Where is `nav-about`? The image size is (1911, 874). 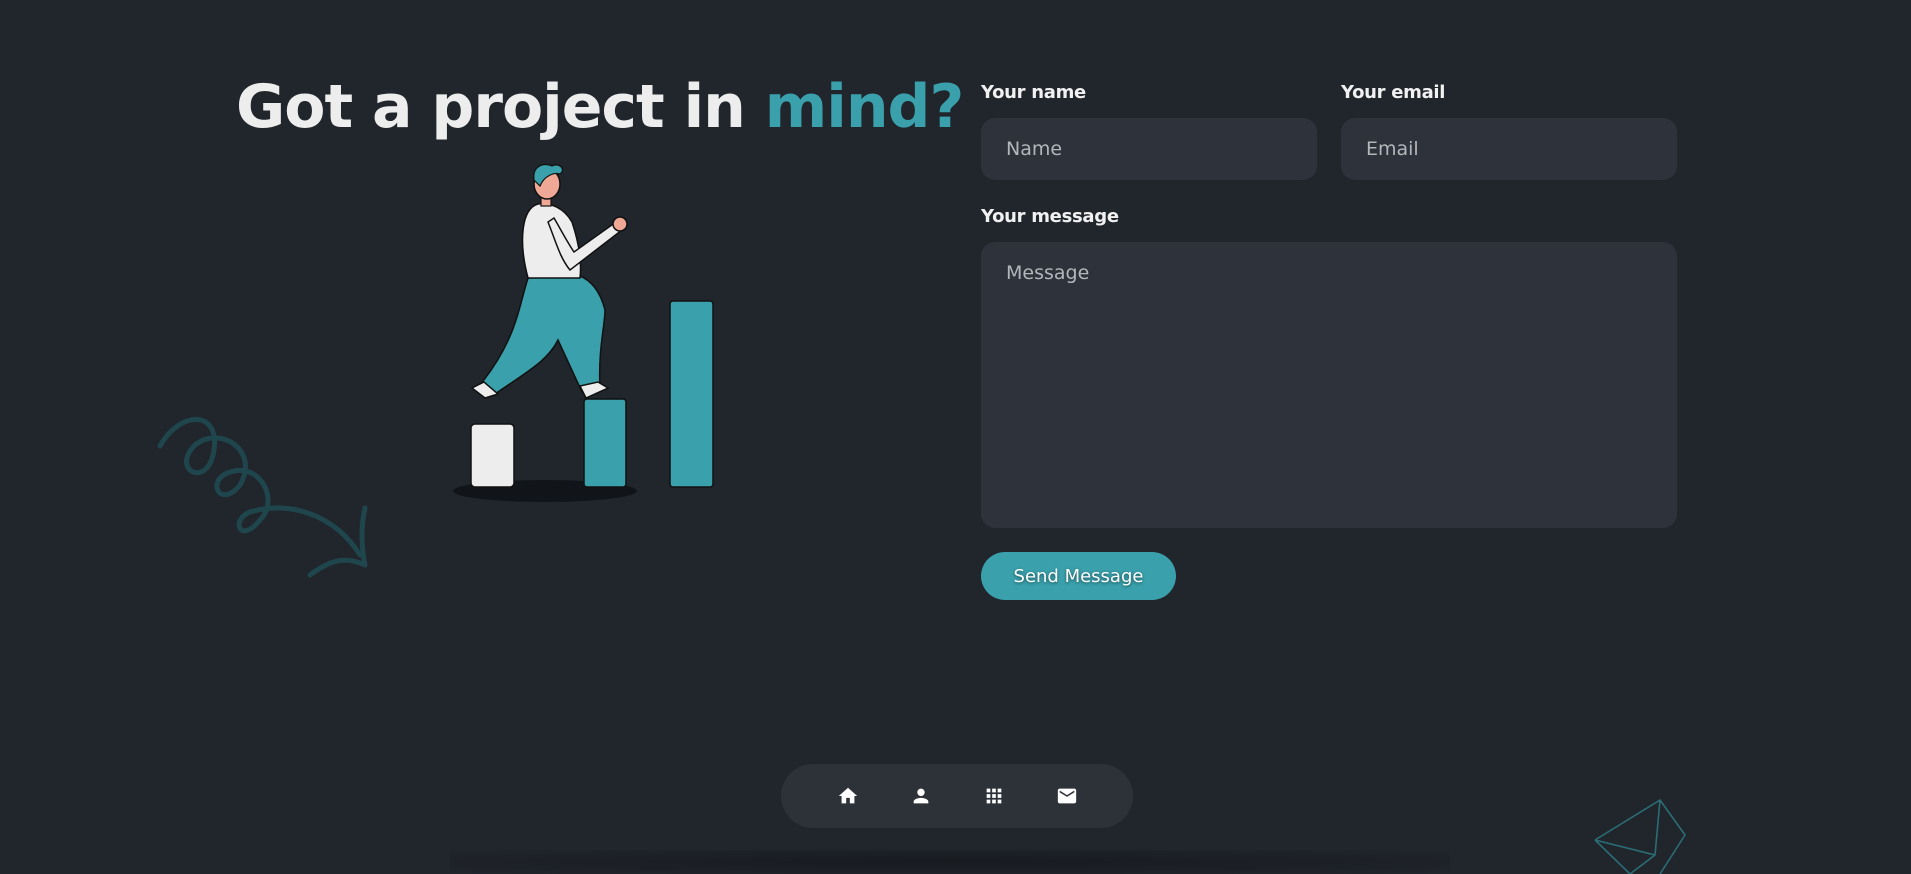
nav-about is located at coordinates (921, 796).